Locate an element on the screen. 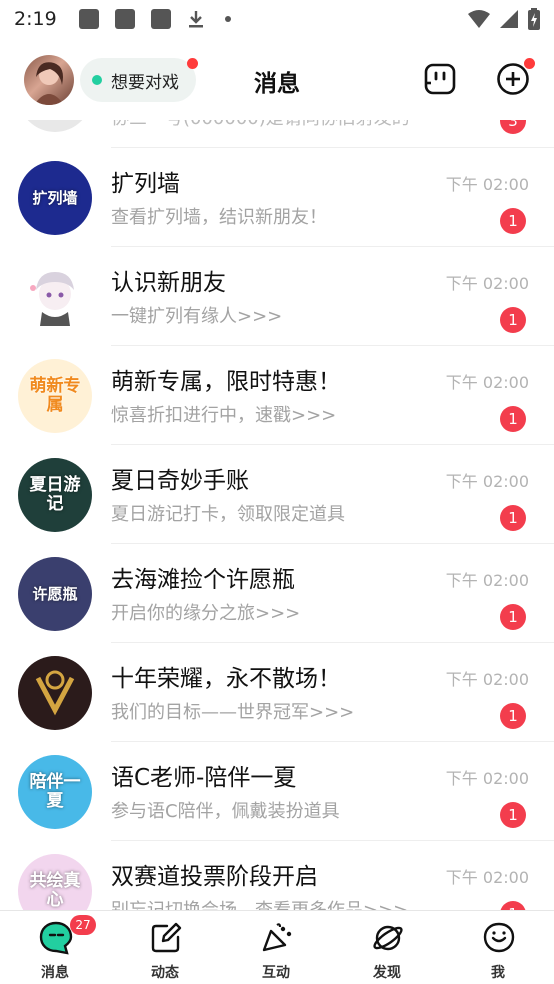  conversation-subtitle: 参与语C陪伴，佩戴装扮道具 is located at coordinates (225, 811).